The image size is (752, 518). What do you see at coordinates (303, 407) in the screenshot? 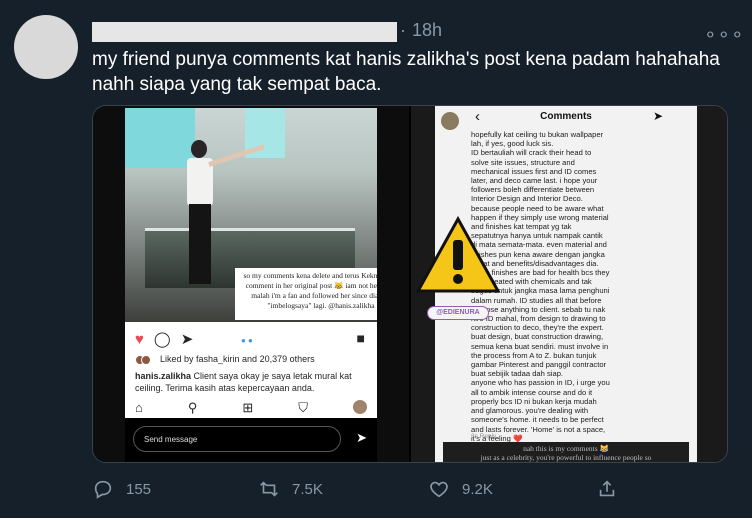
I see `shop-icon: ⛉` at bounding box center [303, 407].